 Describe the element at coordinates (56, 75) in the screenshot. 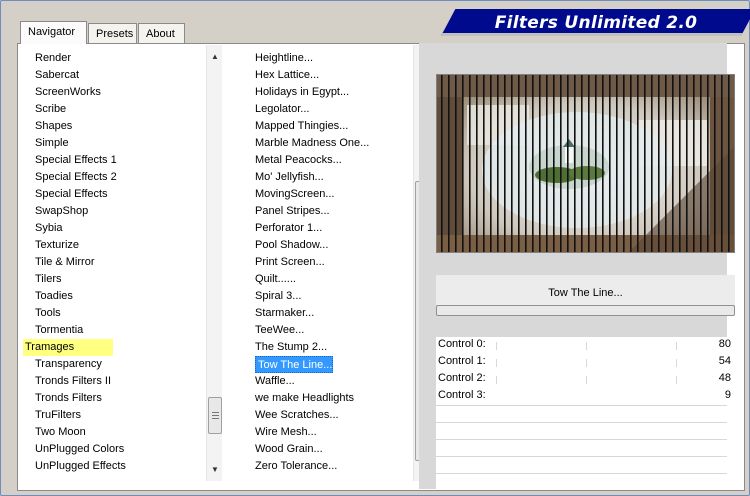

I see `category-item: Sabercat` at that location.